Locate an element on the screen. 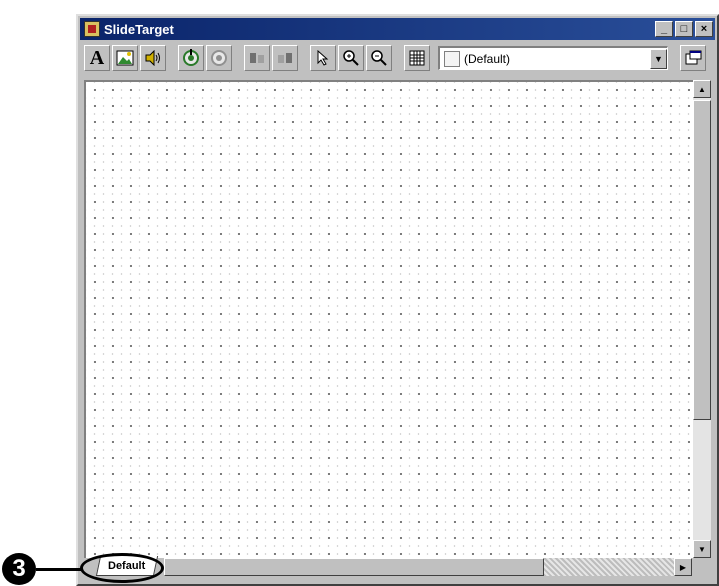  toolbar: A (Default) ▼ is located at coordinates (397, 58).